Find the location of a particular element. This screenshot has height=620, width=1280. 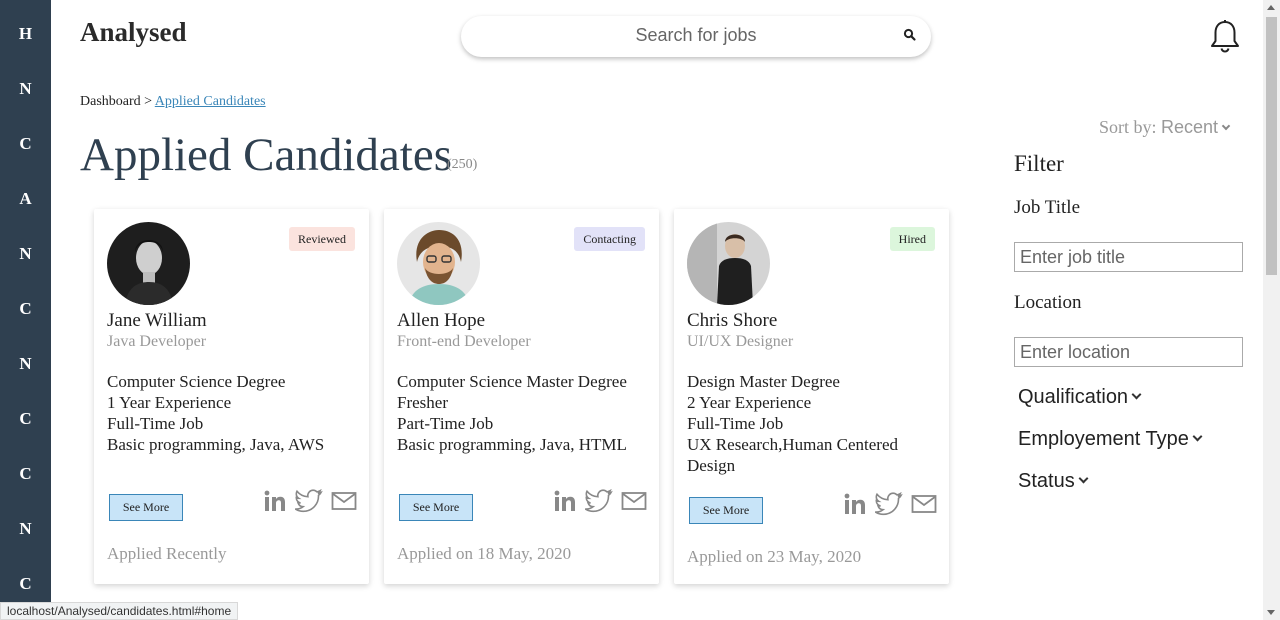

scroll-down-icon is located at coordinates (1271, 612).